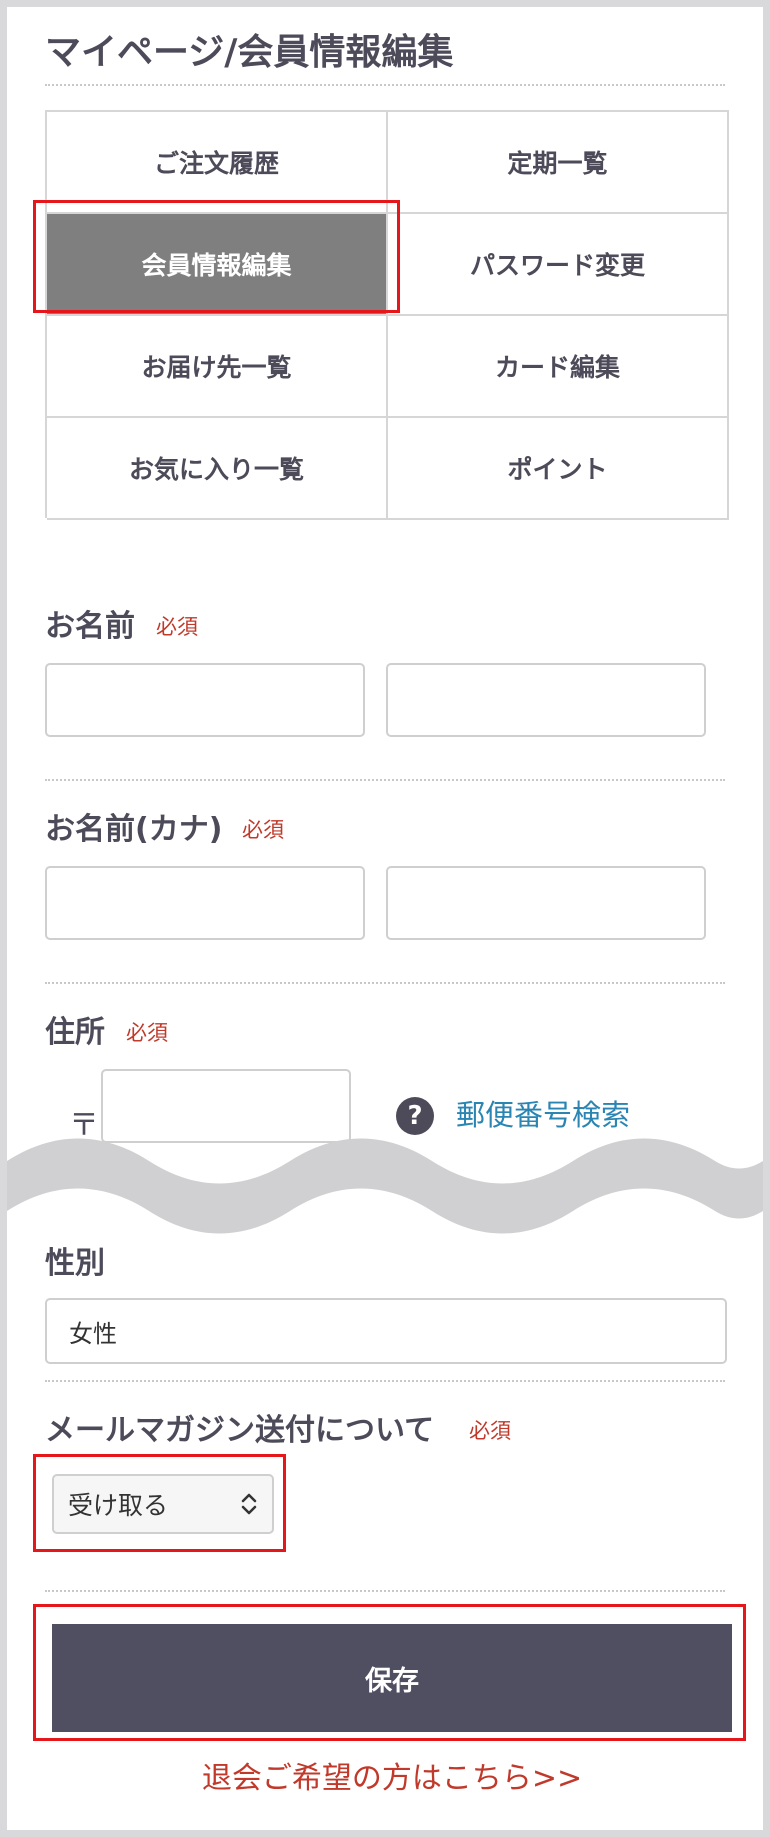 The image size is (770, 1837). Describe the element at coordinates (385, 1186) in the screenshot. I see `omission-wave` at that location.